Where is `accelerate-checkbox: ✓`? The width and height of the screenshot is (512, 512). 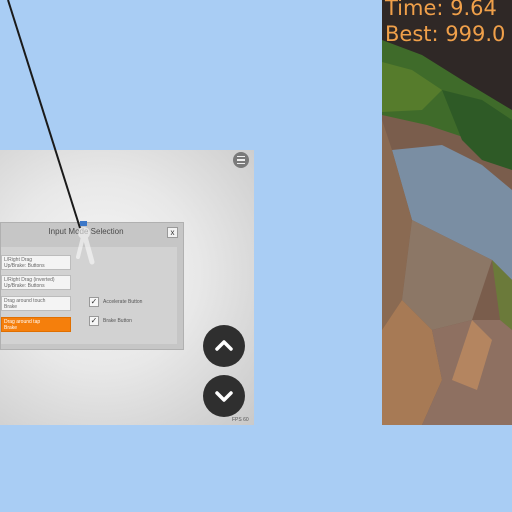 accelerate-checkbox: ✓ is located at coordinates (94, 302).